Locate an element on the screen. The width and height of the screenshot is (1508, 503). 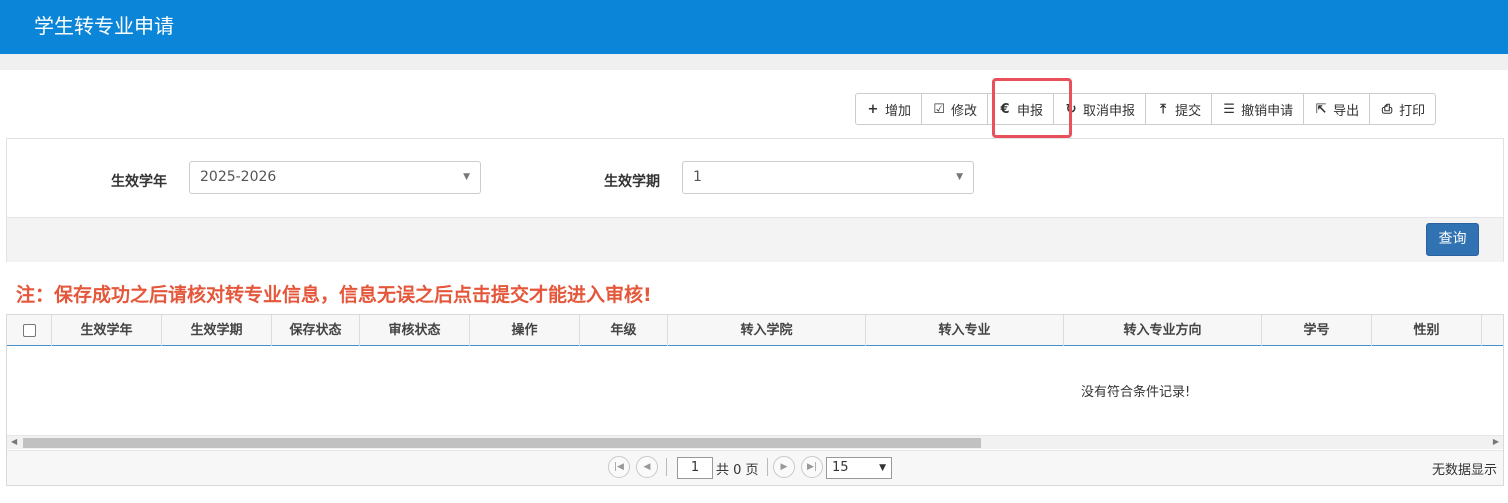
notice-text: 注：保存成功之后请核对转专业信息，信息无误之后点击提交才能进入审核! is located at coordinates (334, 295).